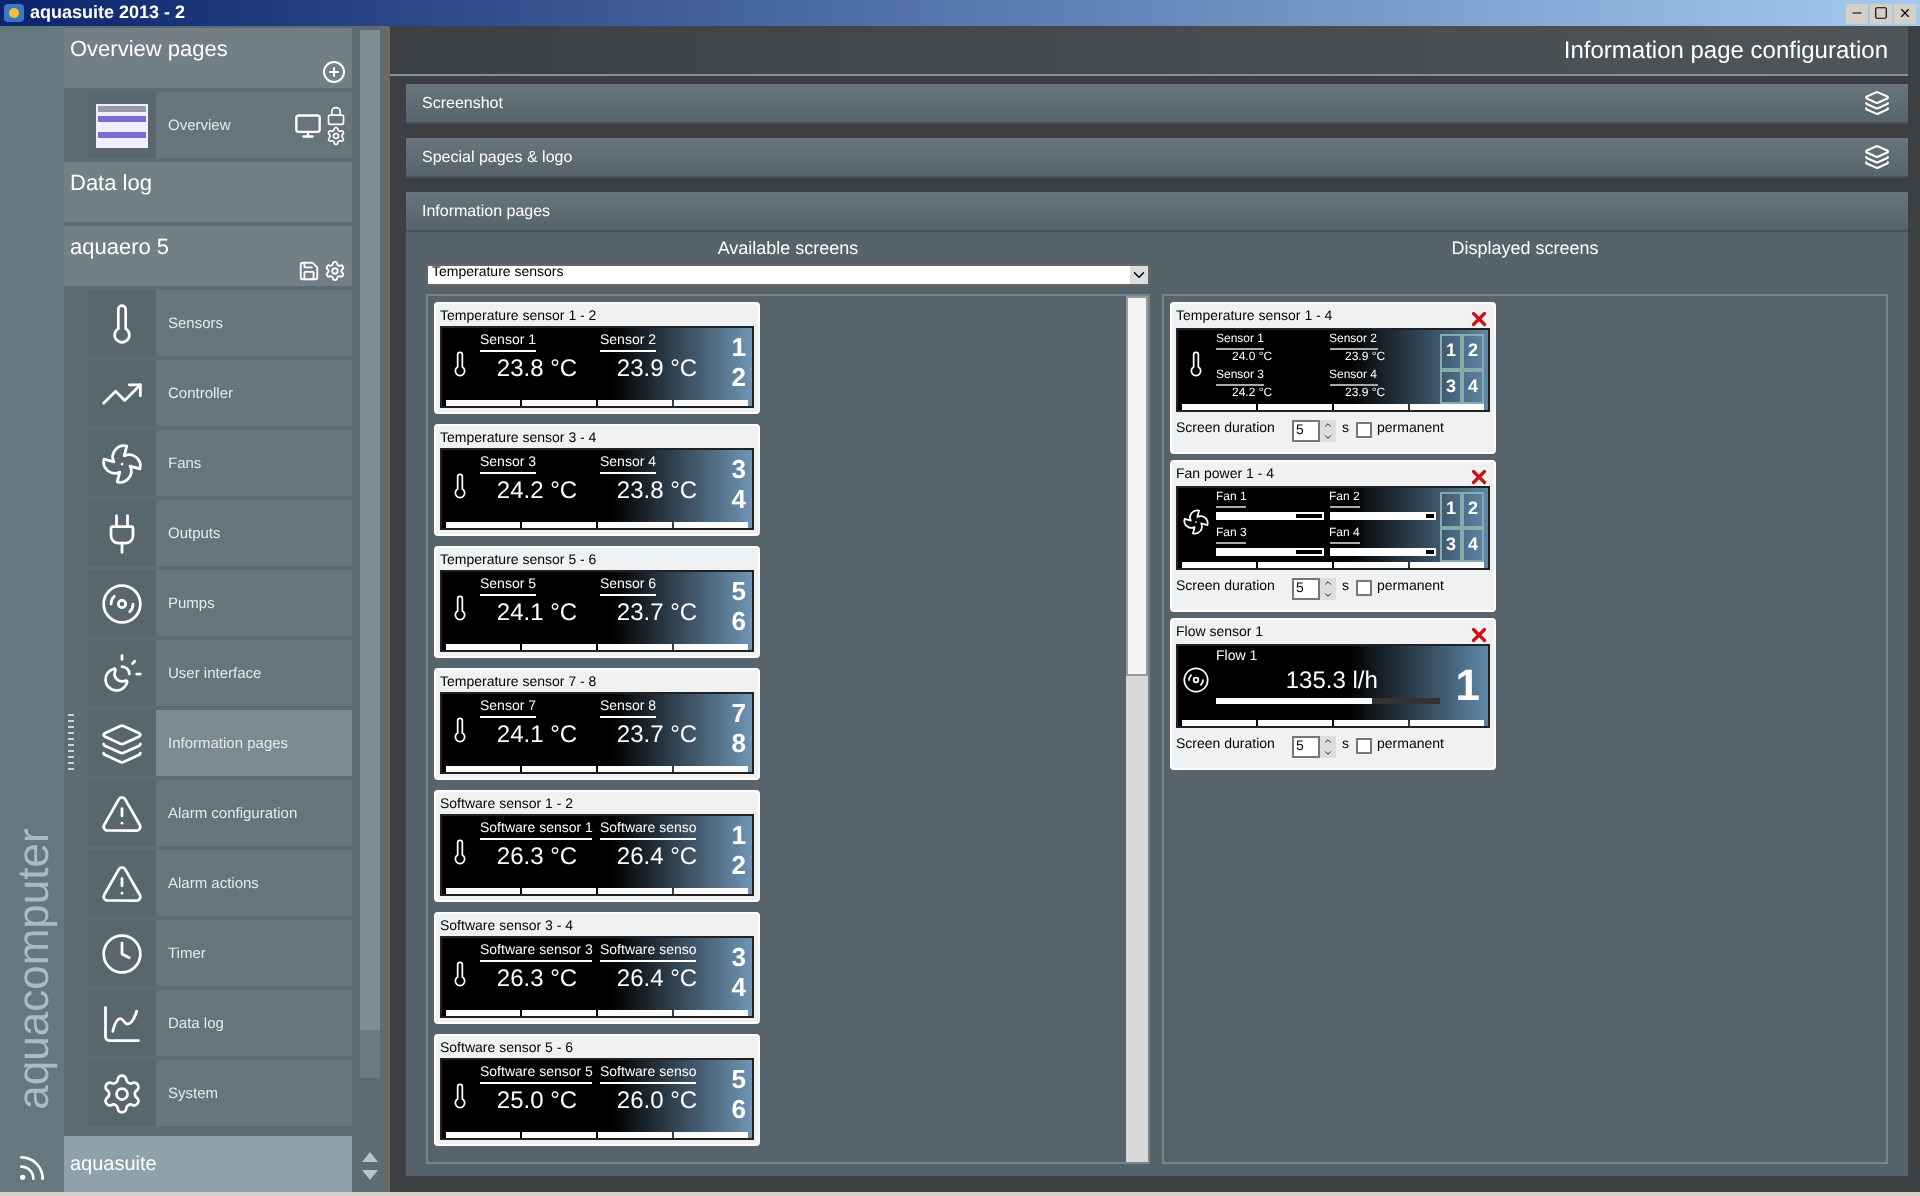 This screenshot has height=1196, width=1920. Describe the element at coordinates (121, 249) in the screenshot. I see `section-title: aquaero 5` at that location.